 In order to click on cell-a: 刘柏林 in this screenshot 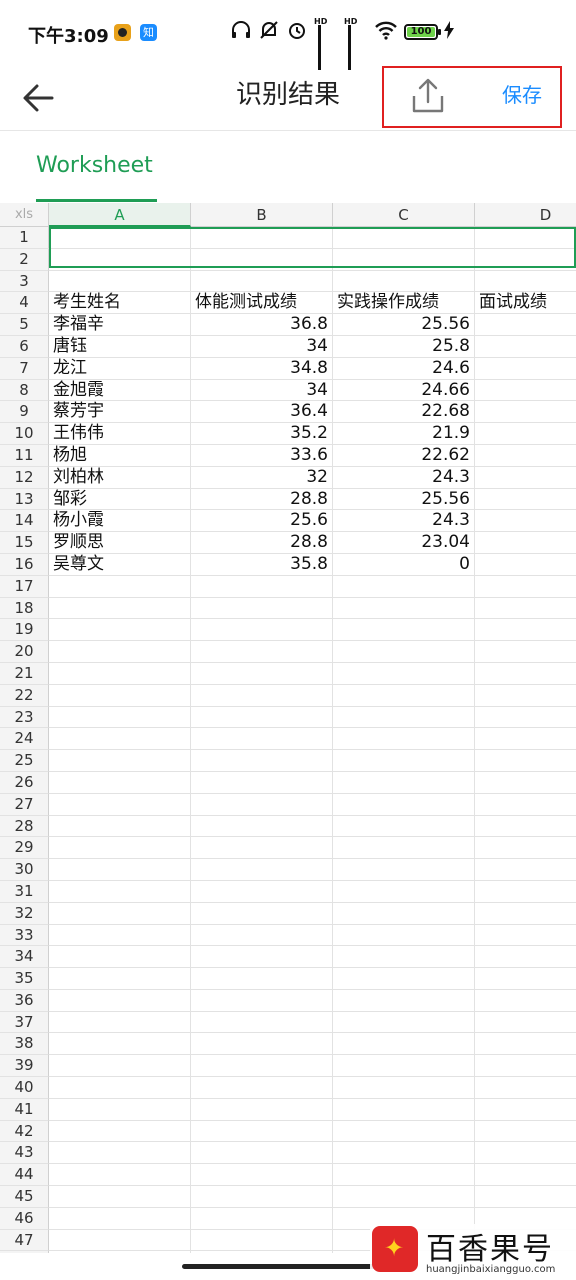, I will do `click(120, 477)`.